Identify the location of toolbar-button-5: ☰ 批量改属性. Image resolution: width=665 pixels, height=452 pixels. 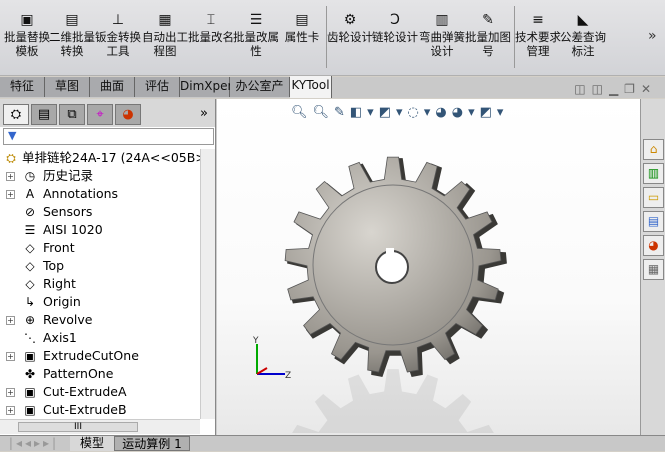
(256, 35).